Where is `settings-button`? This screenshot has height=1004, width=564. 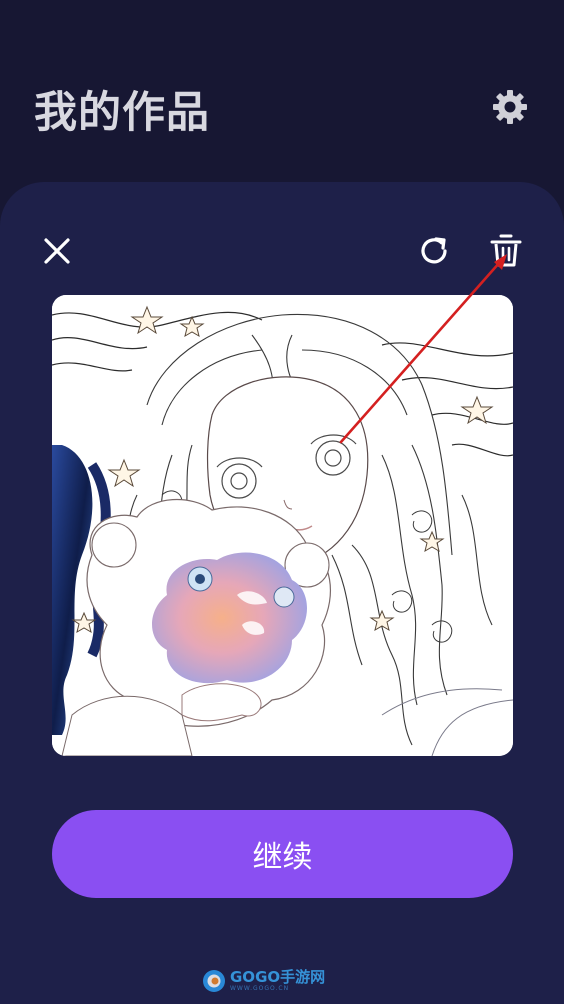 settings-button is located at coordinates (510, 107).